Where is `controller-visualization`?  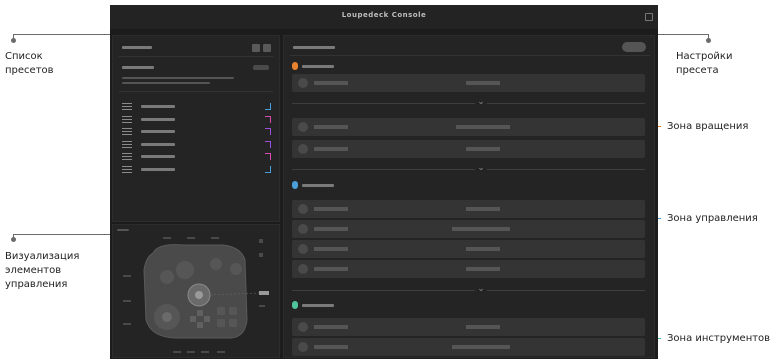
controller-visualization is located at coordinates (201, 291).